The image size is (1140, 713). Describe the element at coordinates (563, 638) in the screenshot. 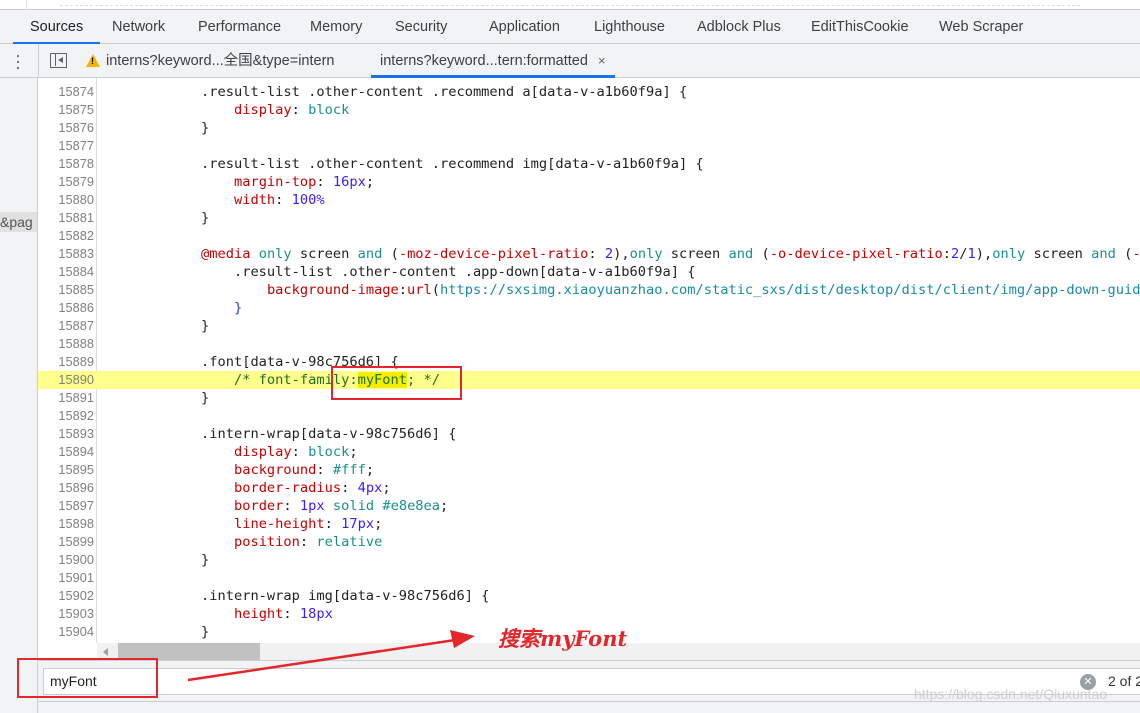

I see `annotation-text: 搜索myFont` at that location.